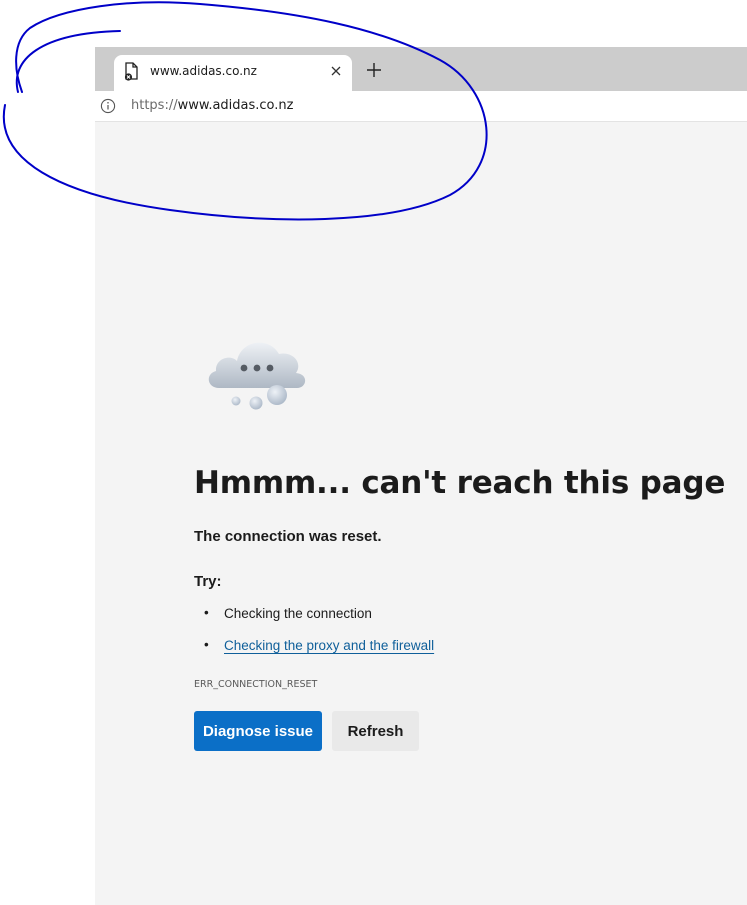 The width and height of the screenshot is (747, 905). Describe the element at coordinates (131, 71) in the screenshot. I see `error-page-icon` at that location.